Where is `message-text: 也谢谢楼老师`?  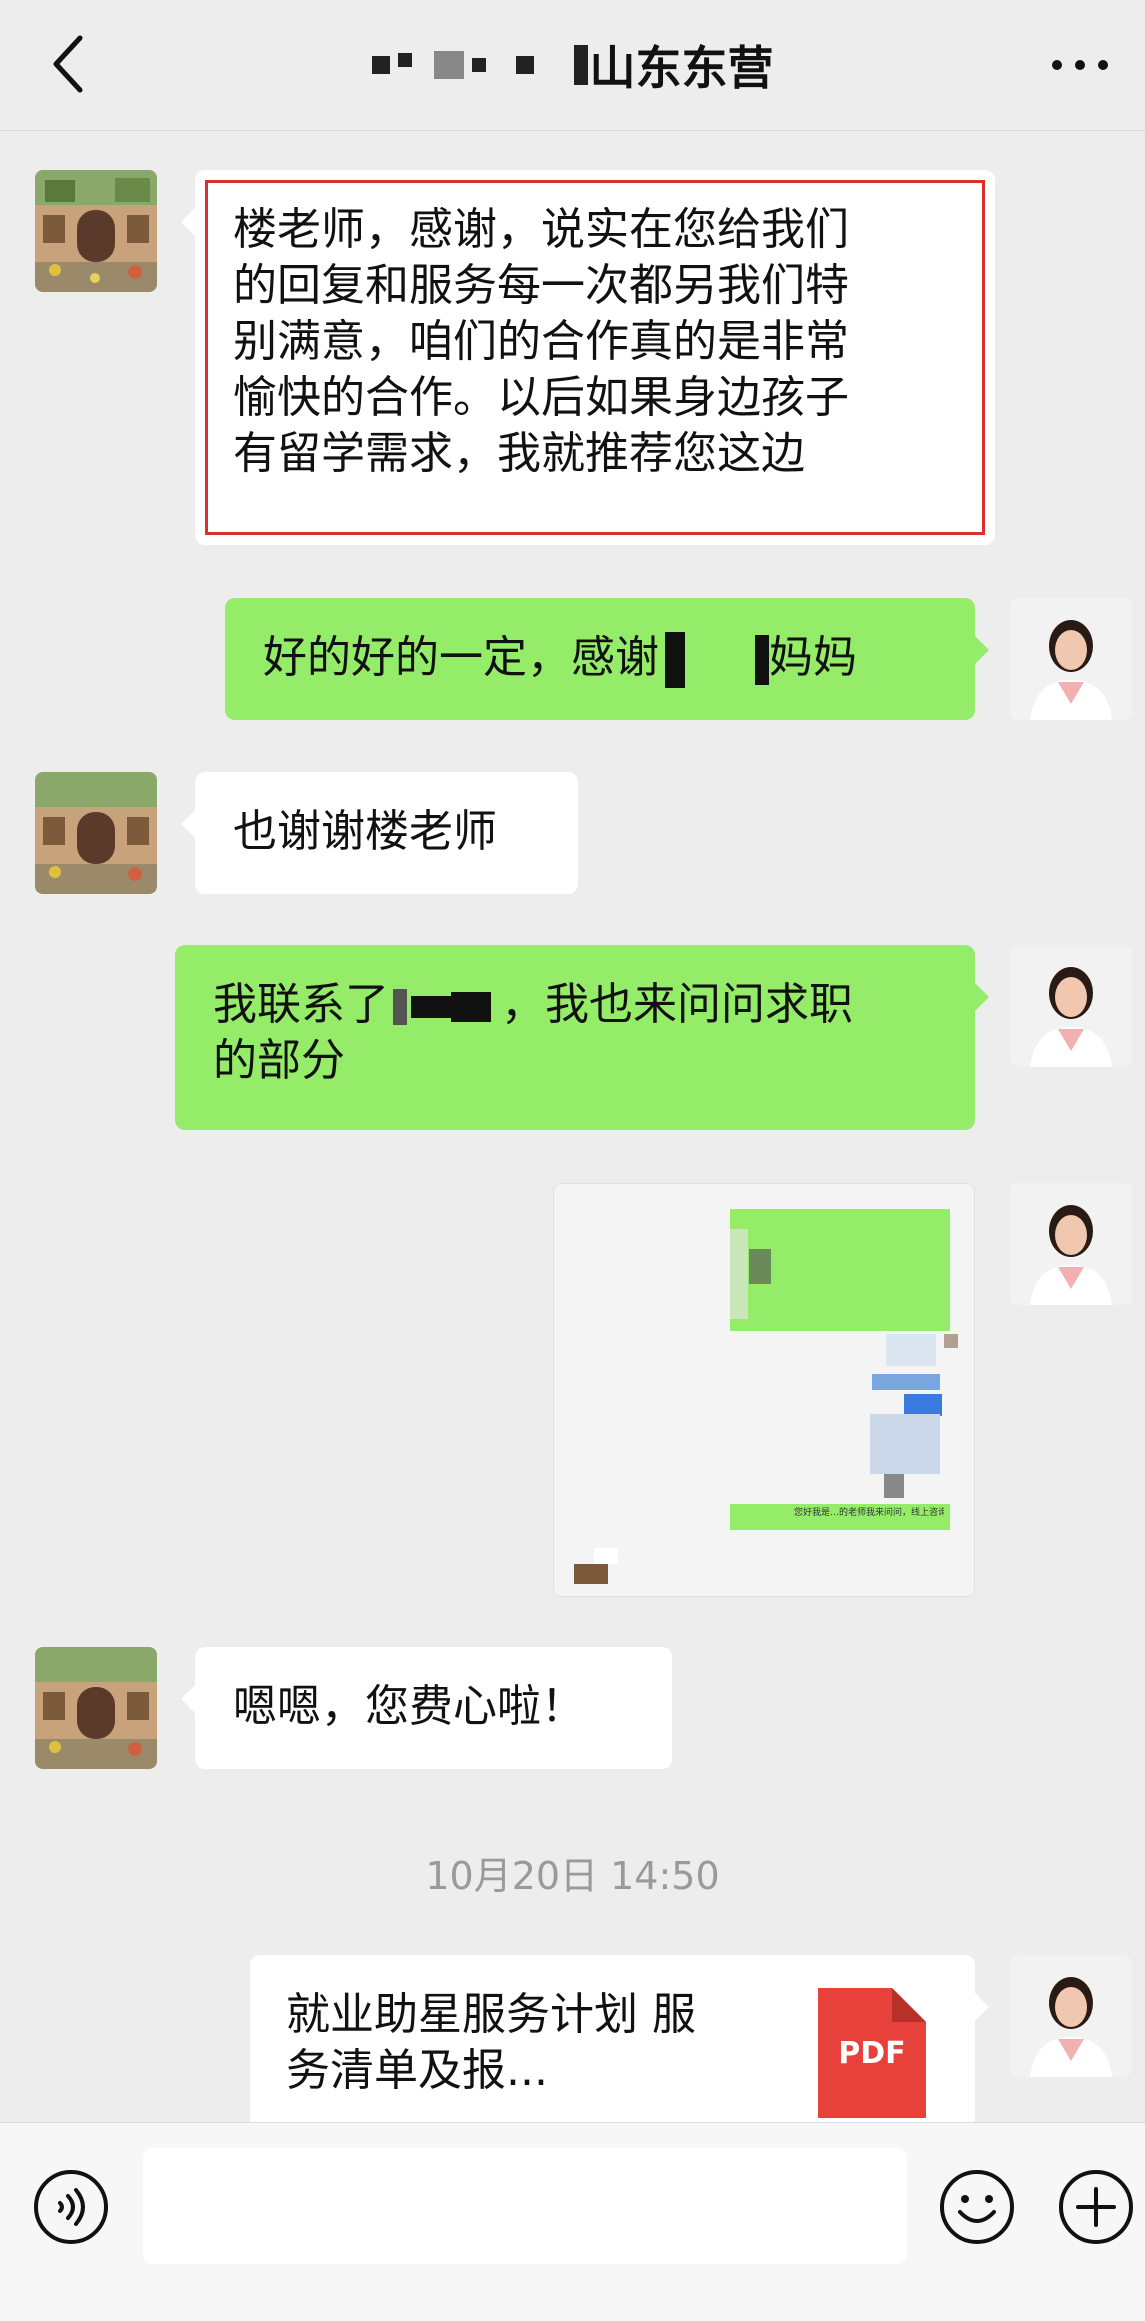
message-text: 也谢谢楼老师 is located at coordinates (365, 831).